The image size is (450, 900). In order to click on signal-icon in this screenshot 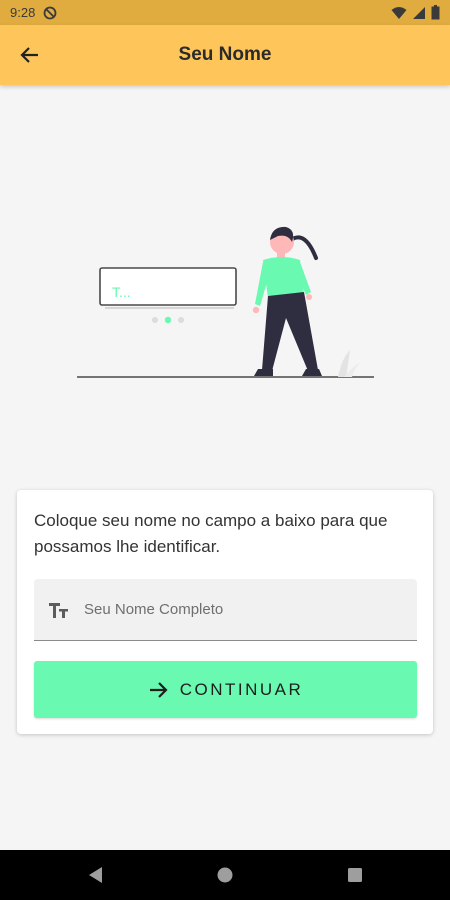, I will do `click(419, 12)`.